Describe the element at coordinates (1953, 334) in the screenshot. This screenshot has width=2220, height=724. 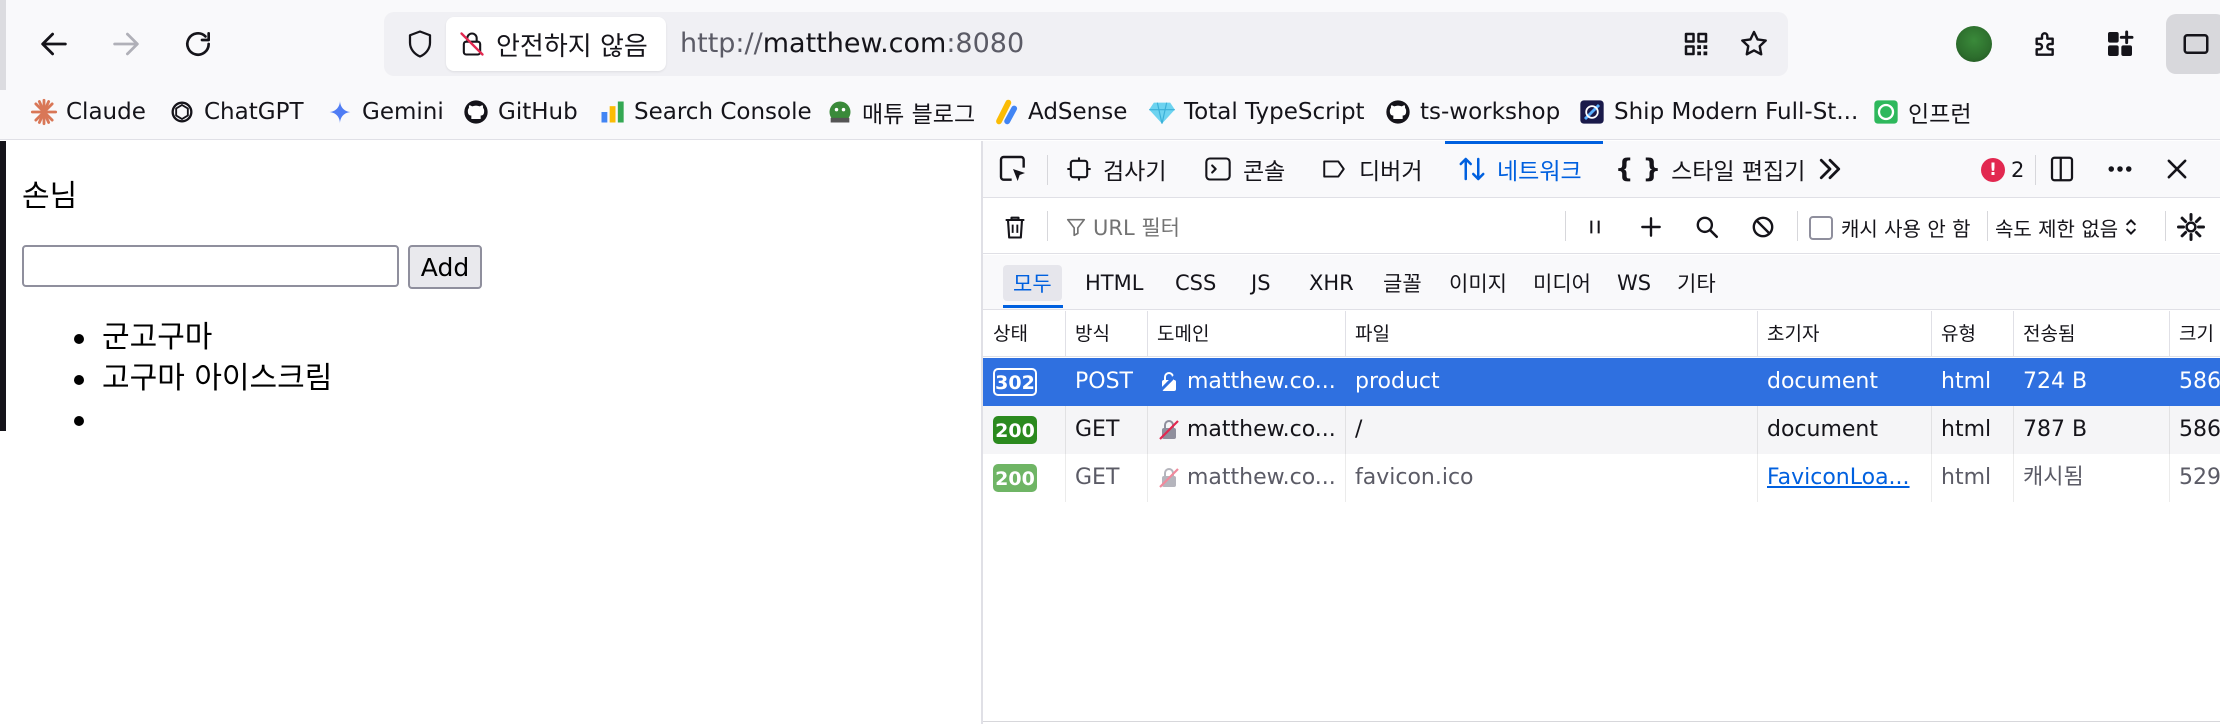
I see `column-header-type: 유형` at that location.